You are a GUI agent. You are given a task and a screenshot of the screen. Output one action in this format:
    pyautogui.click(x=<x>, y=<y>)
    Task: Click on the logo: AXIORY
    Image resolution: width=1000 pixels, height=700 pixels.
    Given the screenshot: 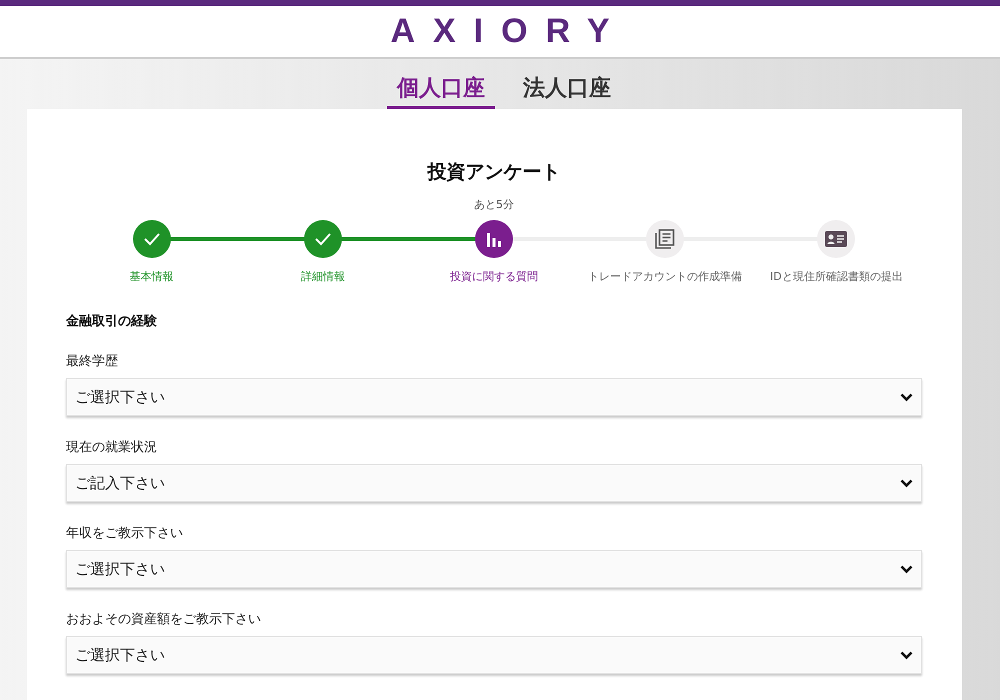 What is the action you would take?
    pyautogui.click(x=509, y=31)
    